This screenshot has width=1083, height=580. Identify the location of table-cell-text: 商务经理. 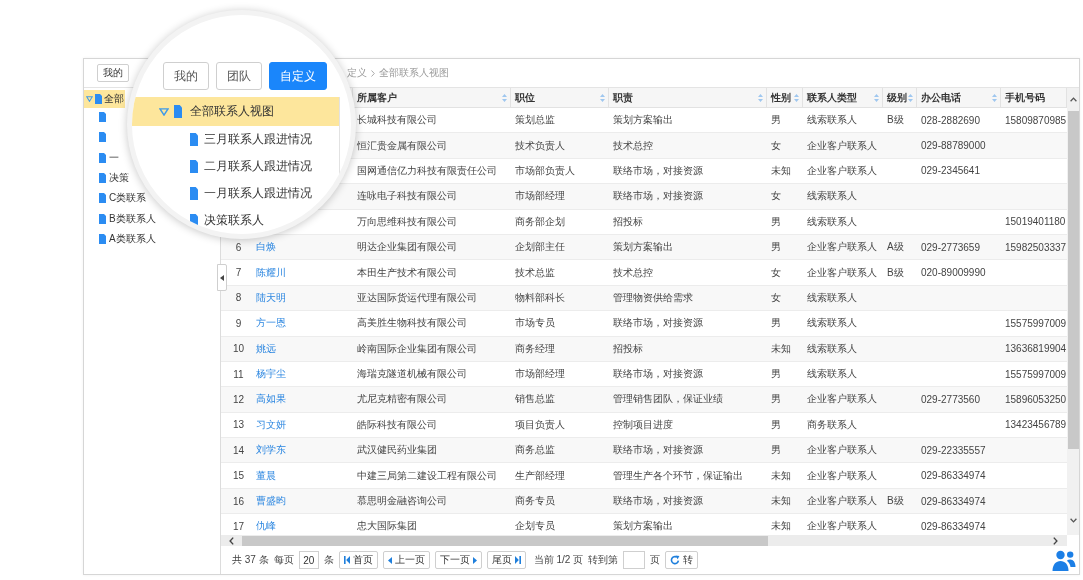
(535, 348).